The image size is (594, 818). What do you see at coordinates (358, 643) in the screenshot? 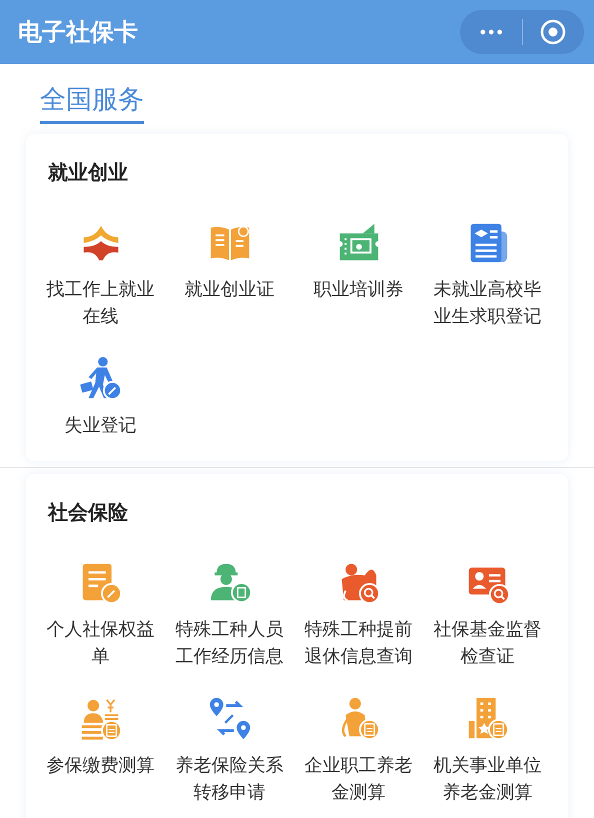
I see `service-link: 特殊工种提前退休信息查询` at bounding box center [358, 643].